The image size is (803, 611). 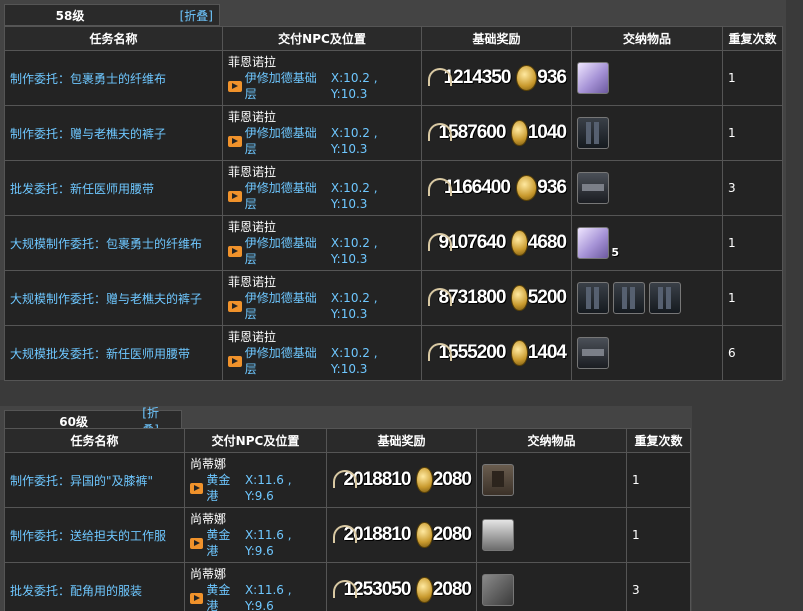 What do you see at coordinates (94, 586) in the screenshot?
I see `quest-name-link: 批发委托：配角用的服装` at bounding box center [94, 586].